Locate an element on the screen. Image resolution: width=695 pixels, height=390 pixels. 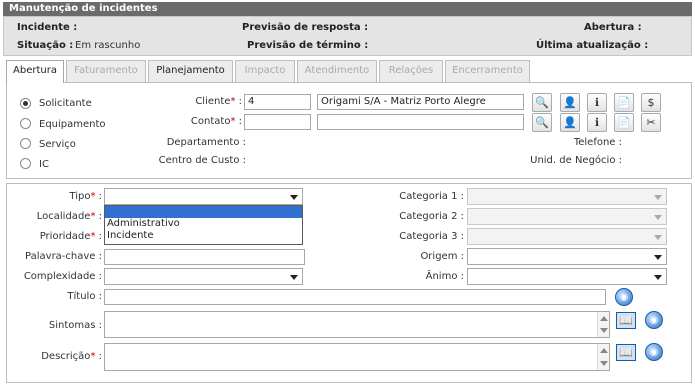
tipo-select is located at coordinates (203, 196).